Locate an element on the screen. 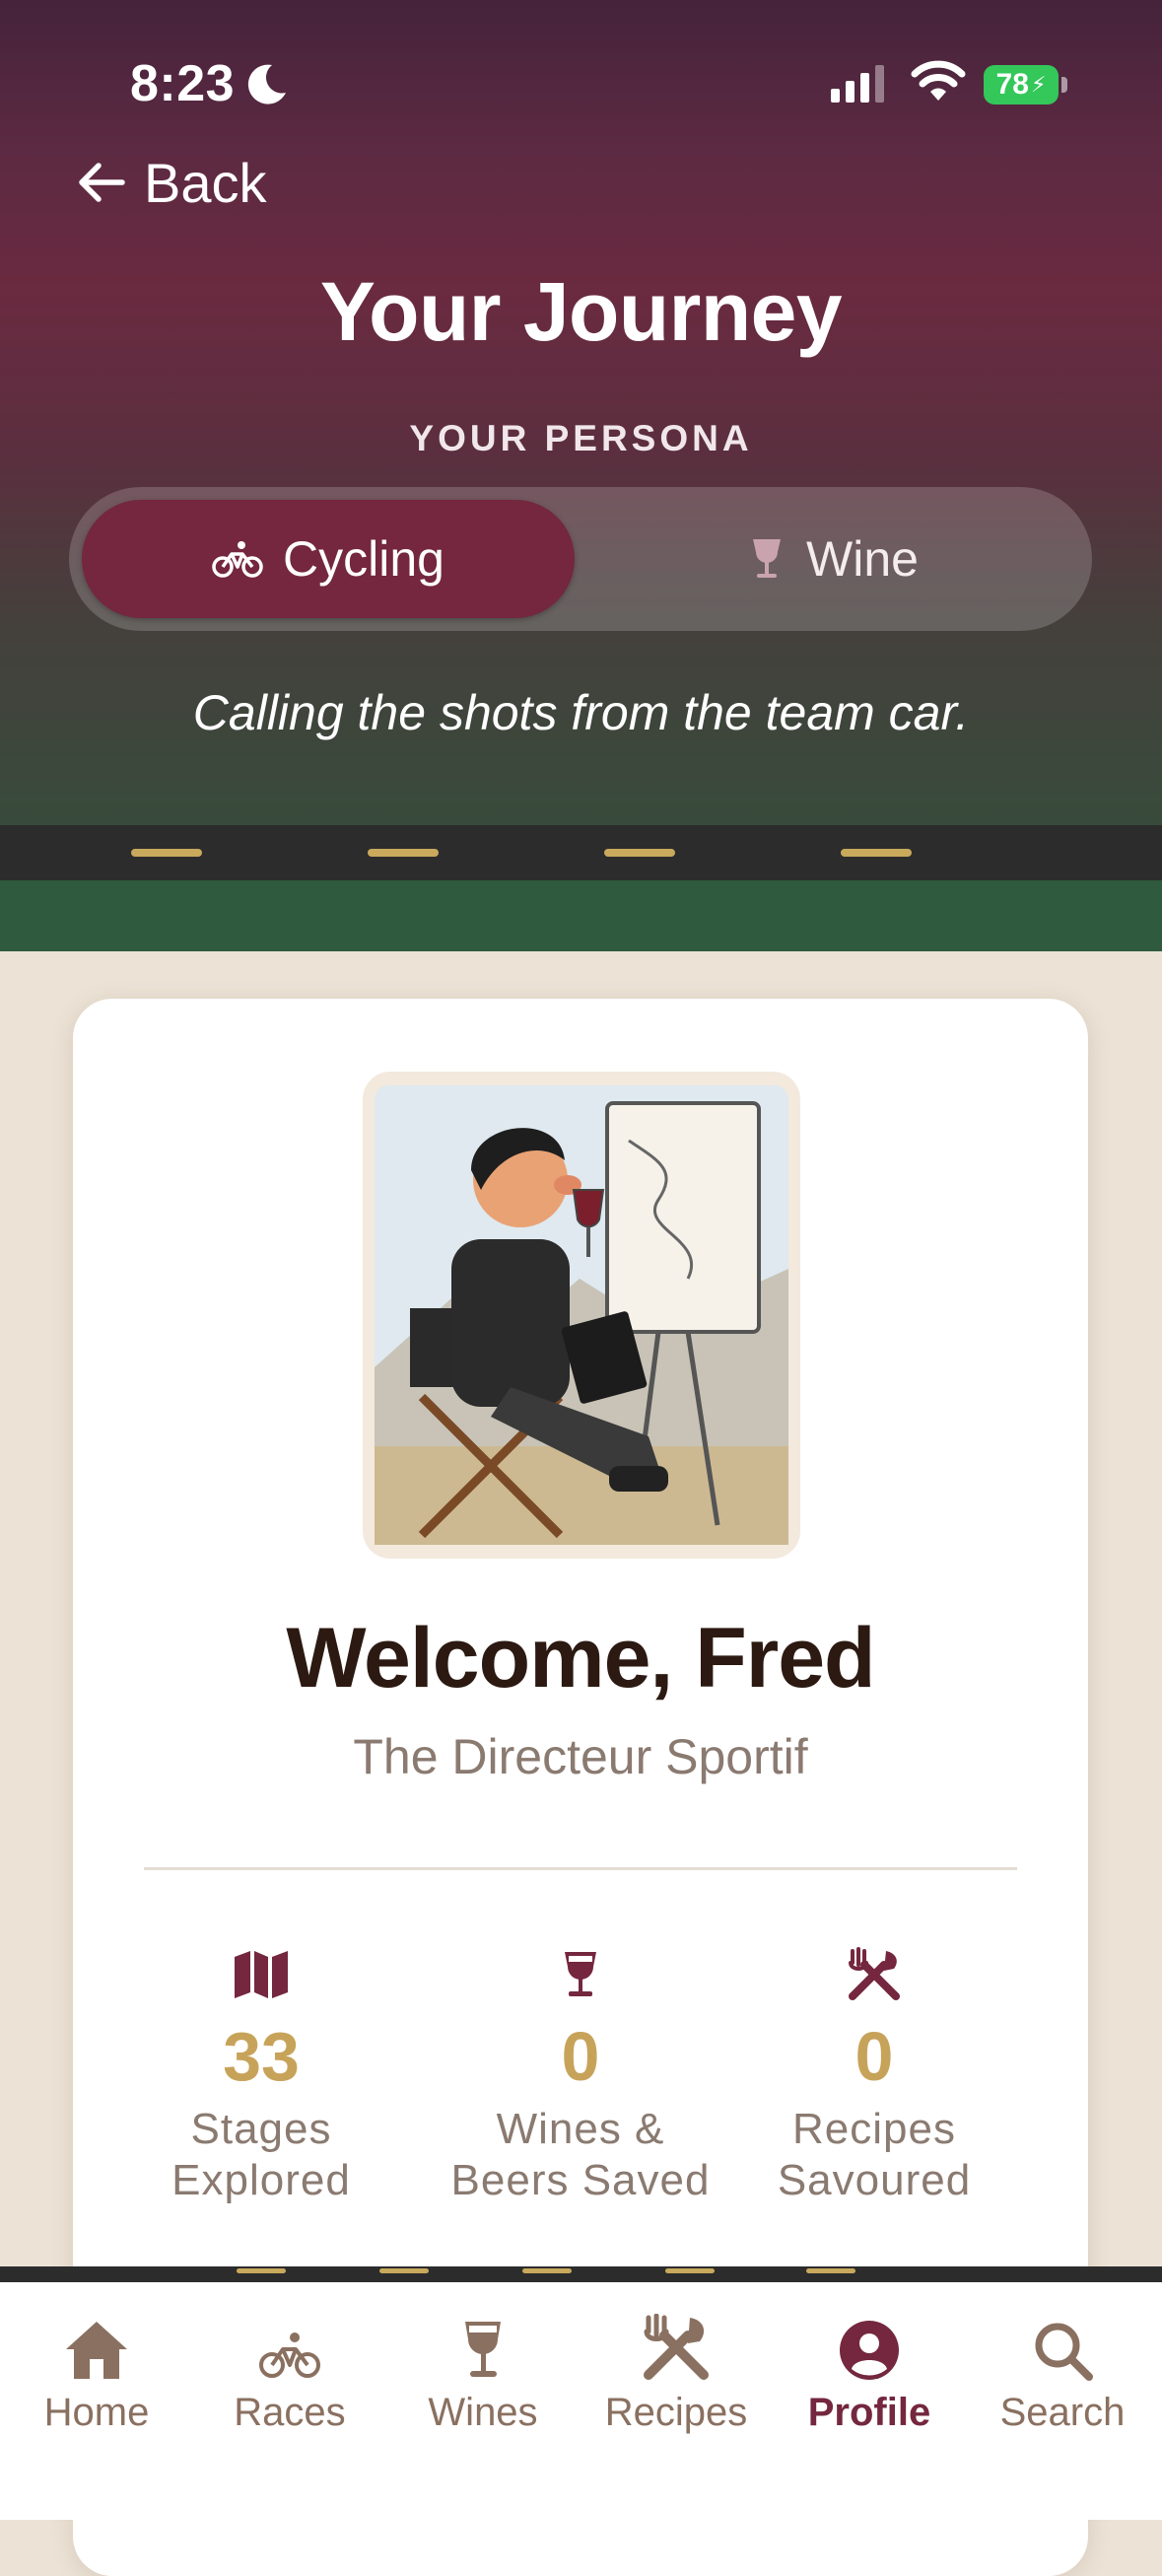  tab-label: Wines is located at coordinates (483, 2412).